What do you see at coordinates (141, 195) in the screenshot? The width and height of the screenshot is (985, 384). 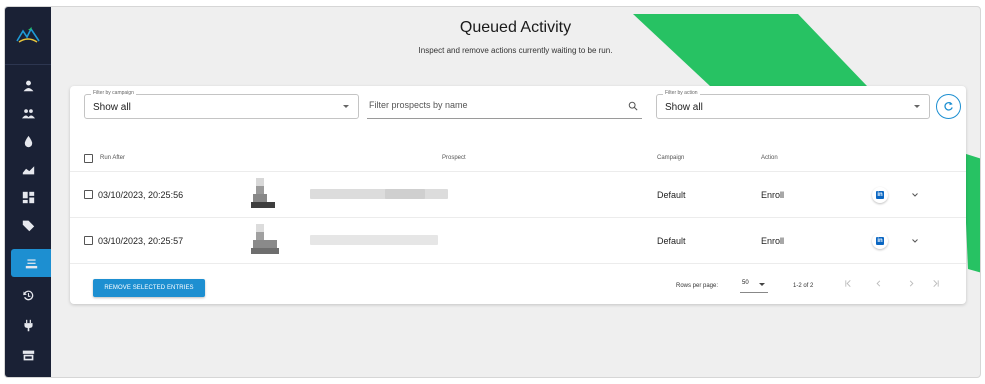 I see `run-after-cell: 03/10/2023, 20:25:56` at bounding box center [141, 195].